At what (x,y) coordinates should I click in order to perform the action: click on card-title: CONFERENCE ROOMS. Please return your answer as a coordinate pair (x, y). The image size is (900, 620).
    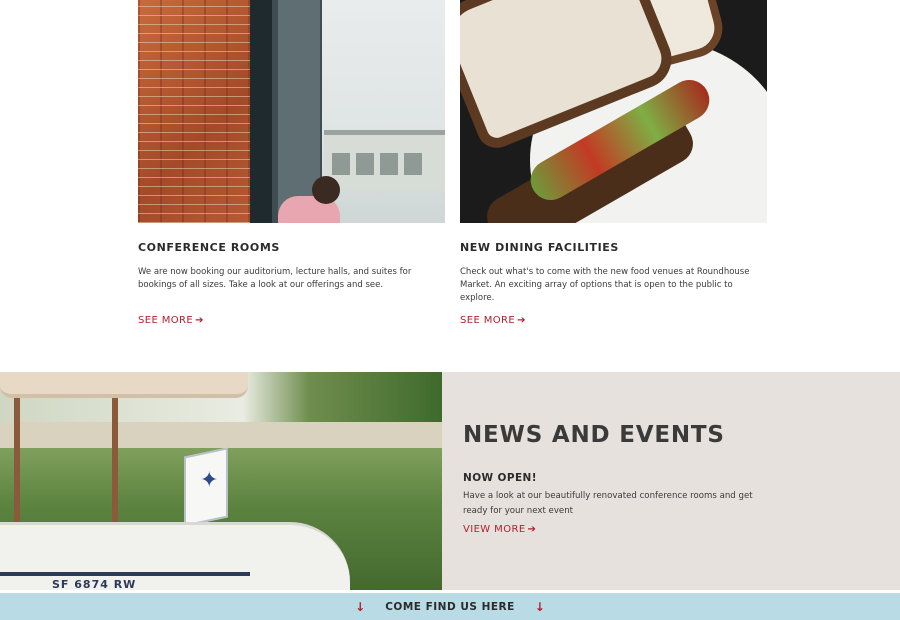
    Looking at the image, I should click on (209, 247).